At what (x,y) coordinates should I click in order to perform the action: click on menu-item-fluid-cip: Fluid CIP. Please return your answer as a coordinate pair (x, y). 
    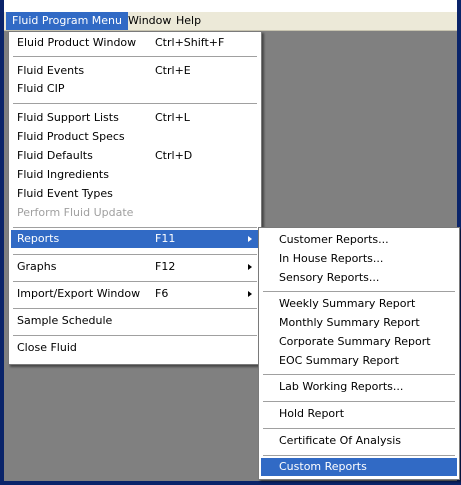
    Looking at the image, I should click on (135, 89).